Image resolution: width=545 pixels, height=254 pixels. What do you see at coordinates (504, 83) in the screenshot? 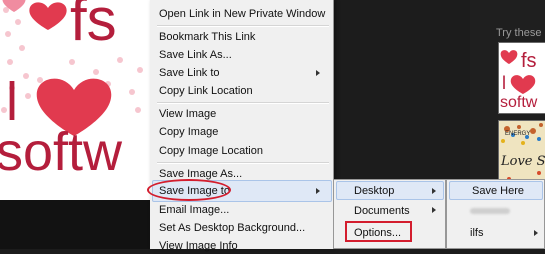
I see `thumbnail1-line2: l` at bounding box center [504, 83].